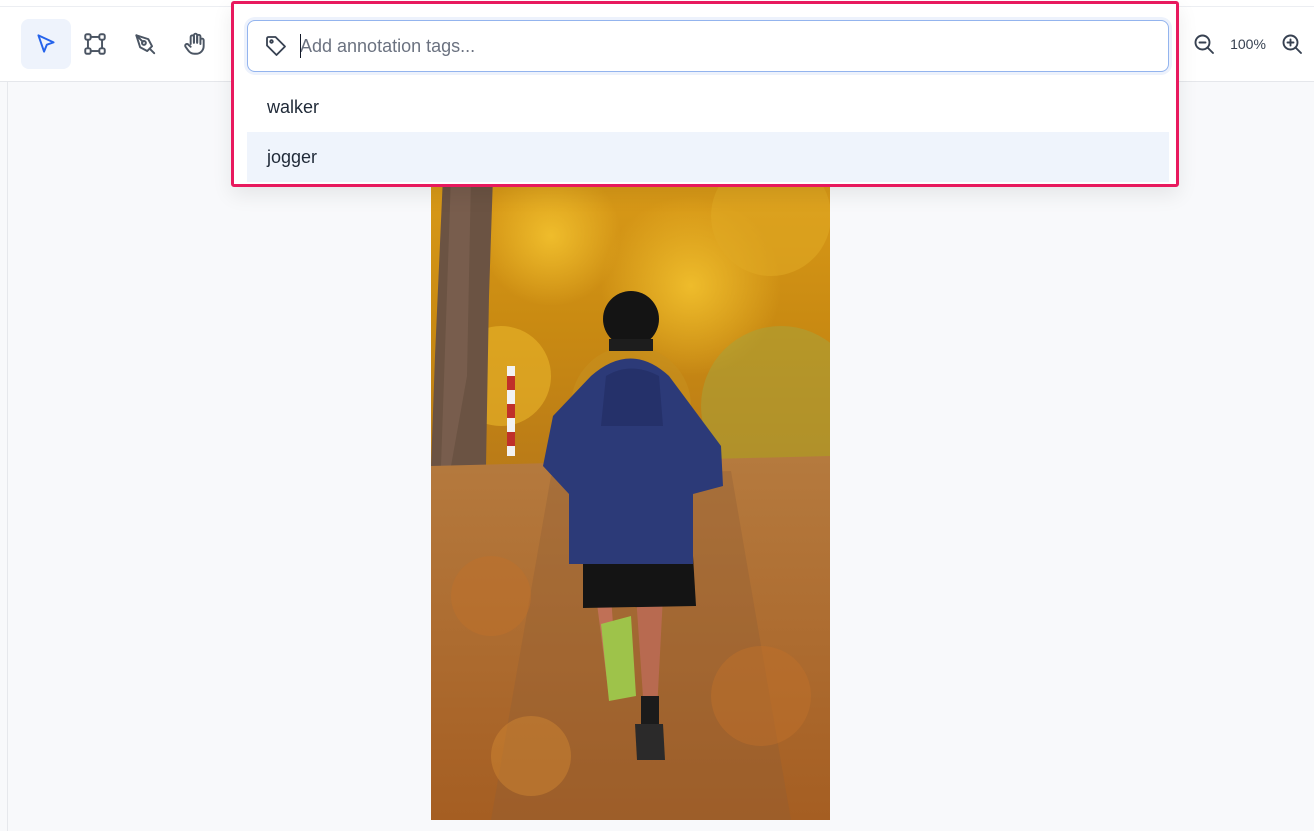 Image resolution: width=1314 pixels, height=831 pixels. What do you see at coordinates (292, 156) in the screenshot?
I see `tag-option-label: jogger` at bounding box center [292, 156].